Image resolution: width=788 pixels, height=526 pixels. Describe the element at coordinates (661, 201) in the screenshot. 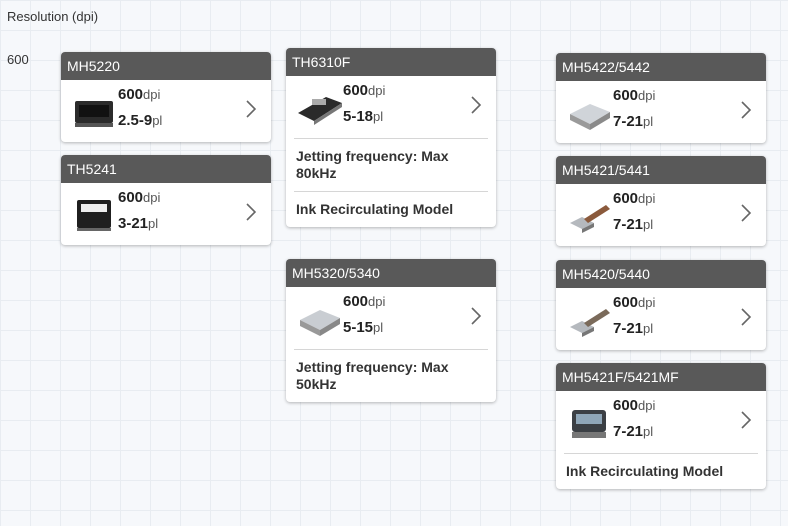

I see `product-card-mh5421: MH5421/5441 600dpi 7-21pl` at that location.